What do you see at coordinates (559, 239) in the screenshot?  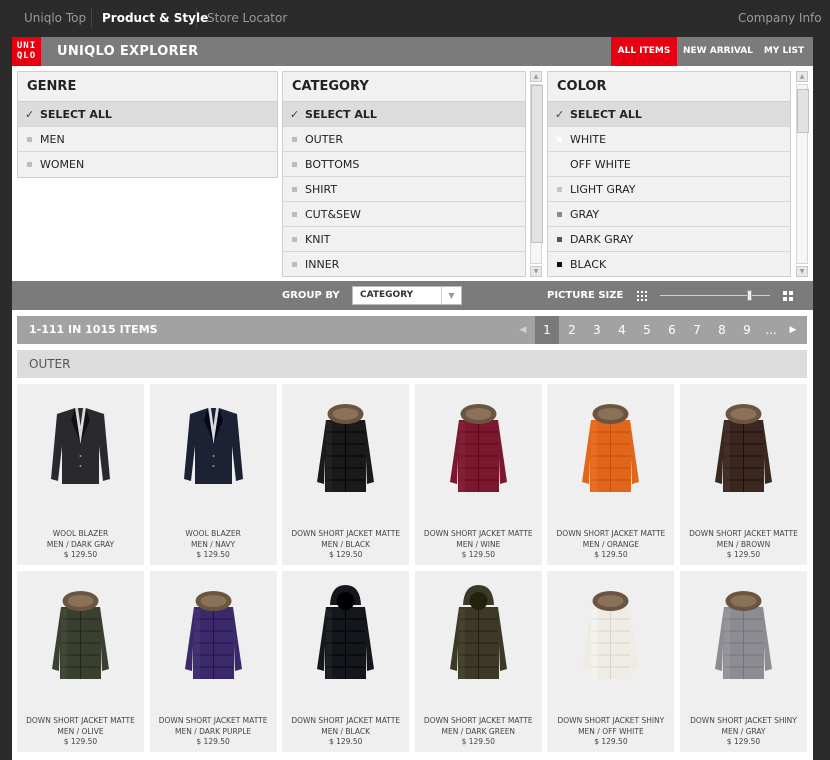 I see `dark-gray-swatch-icon` at bounding box center [559, 239].